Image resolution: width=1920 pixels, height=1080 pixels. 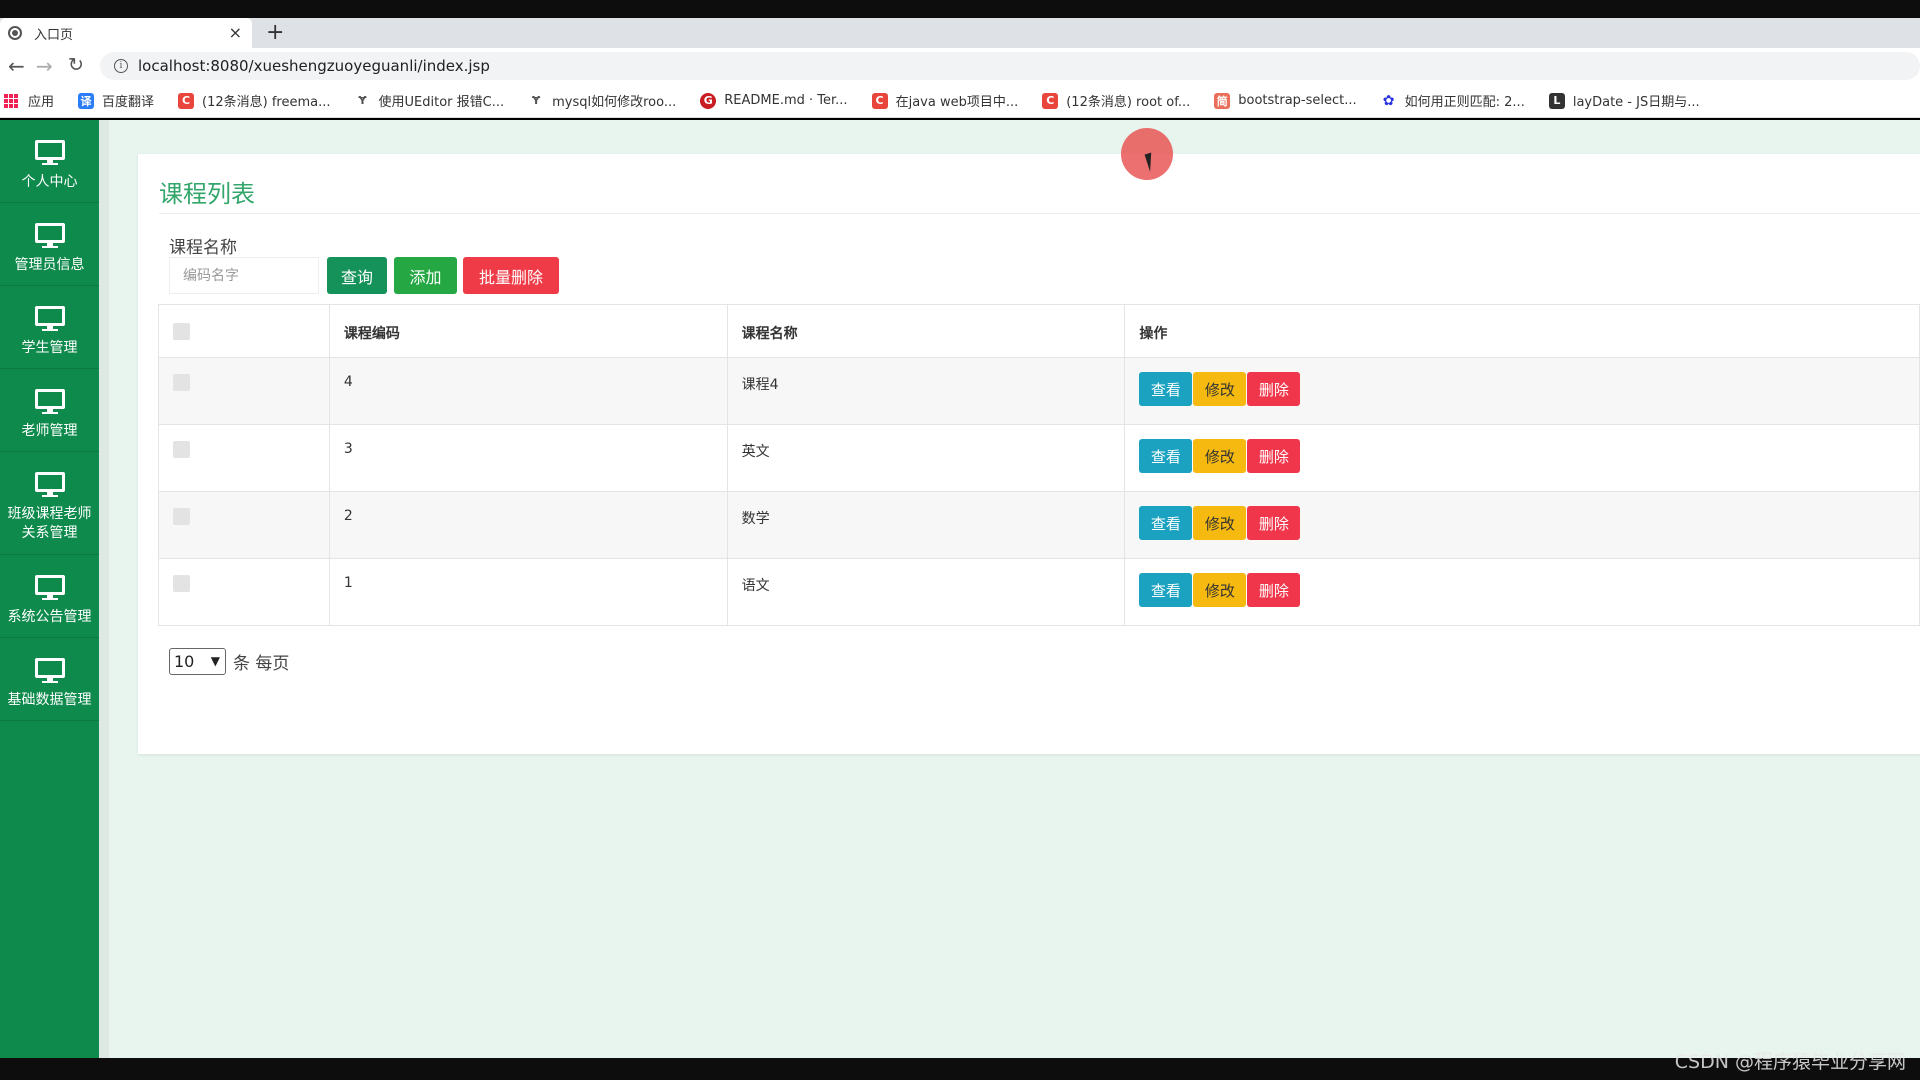 I want to click on gitee-icon: G, so click(x=708, y=100).